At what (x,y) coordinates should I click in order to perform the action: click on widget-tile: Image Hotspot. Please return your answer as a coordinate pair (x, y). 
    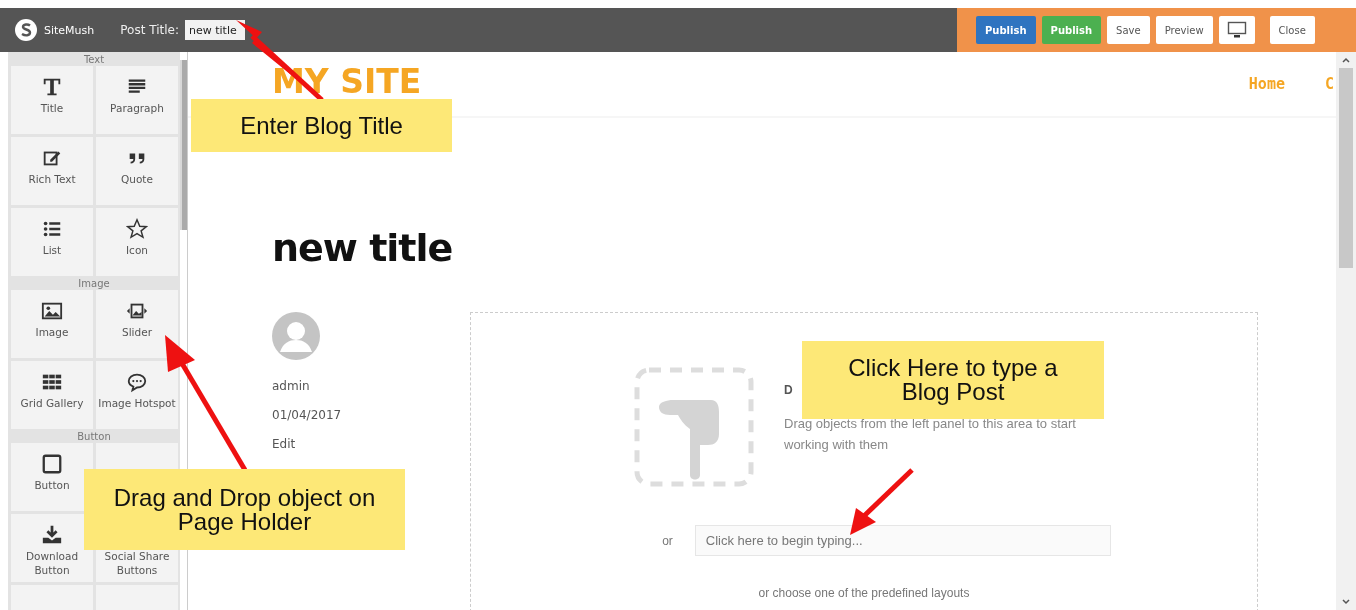
    Looking at the image, I should click on (137, 395).